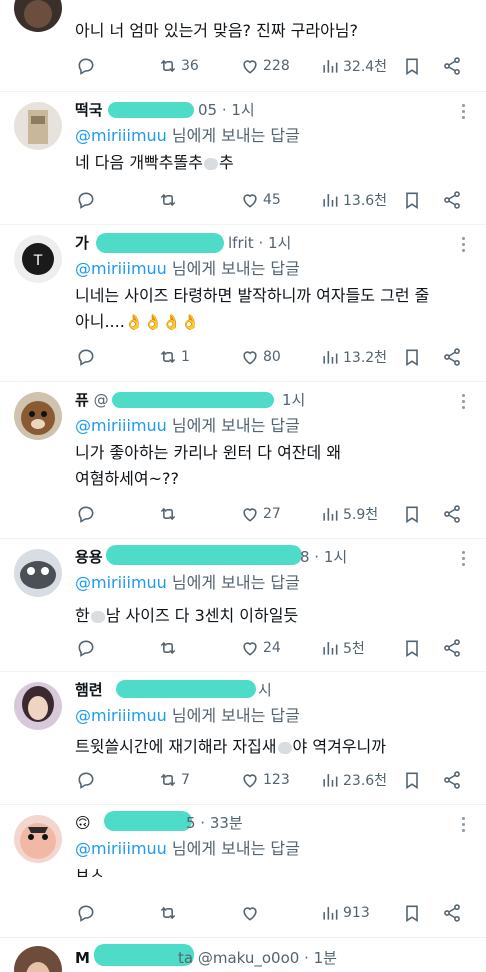 The image size is (486, 972). I want to click on tweet-actions: 913, so click(243, 913).